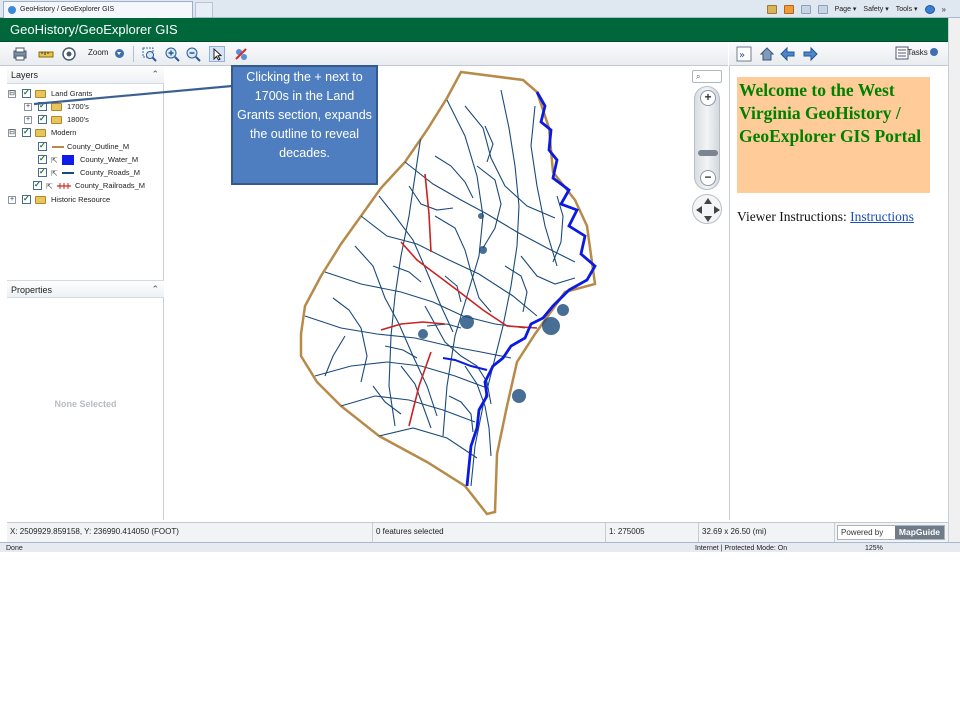  I want to click on layer-county-roads: ⇱ County_Roads_M, so click(83, 172).